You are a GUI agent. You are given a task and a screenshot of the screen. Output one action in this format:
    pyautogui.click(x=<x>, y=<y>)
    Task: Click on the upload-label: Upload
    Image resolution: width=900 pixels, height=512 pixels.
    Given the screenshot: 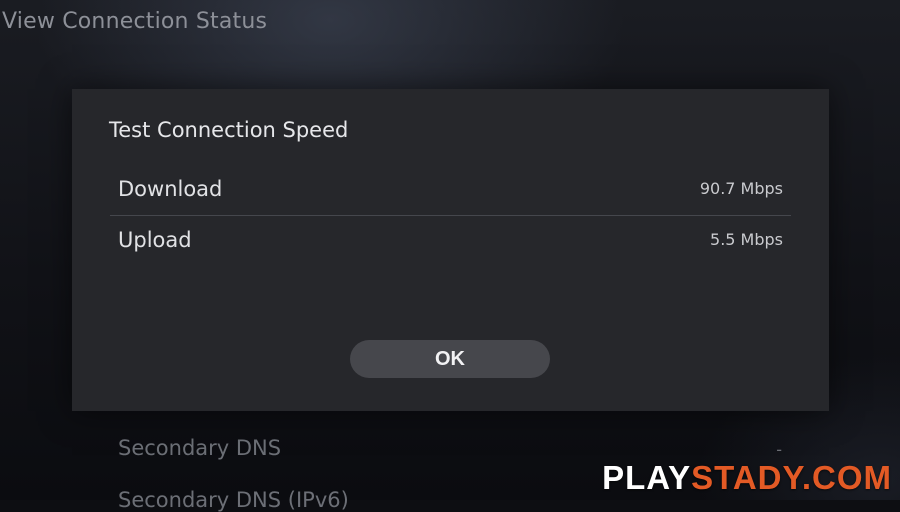 What is the action you would take?
    pyautogui.click(x=155, y=240)
    